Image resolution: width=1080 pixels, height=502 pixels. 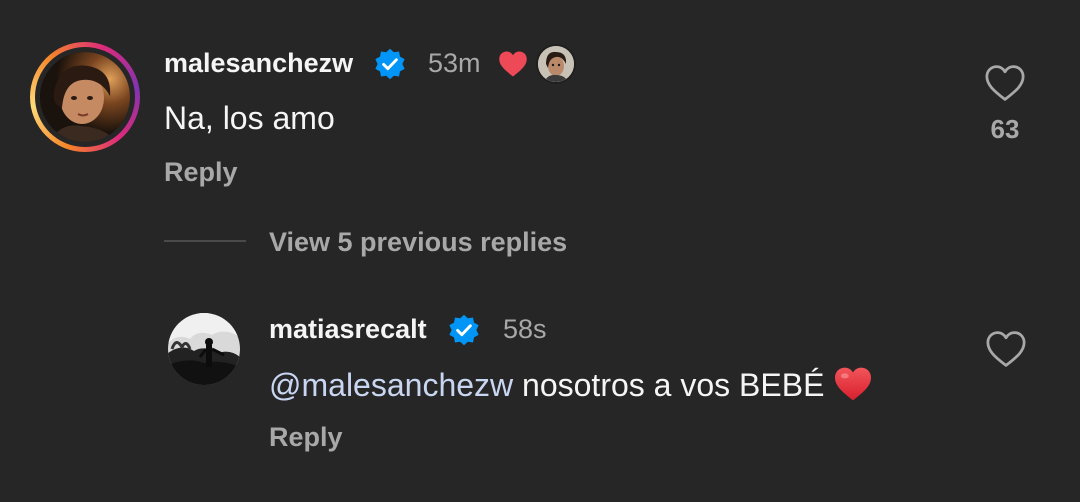 I want to click on red-heart-emoji-icon, so click(x=853, y=384).